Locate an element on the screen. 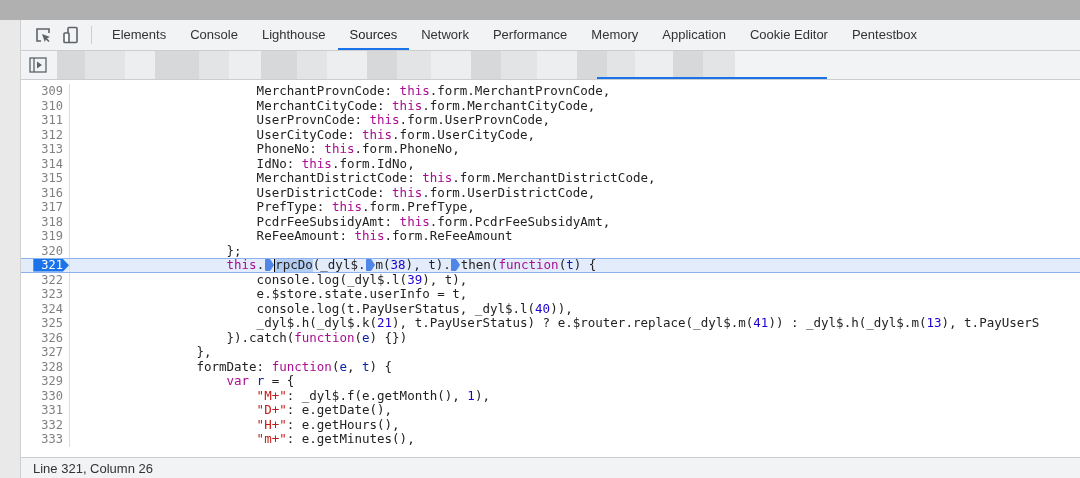 This screenshot has height=478, width=1080. code-text: rpcDo is located at coordinates (293, 265).